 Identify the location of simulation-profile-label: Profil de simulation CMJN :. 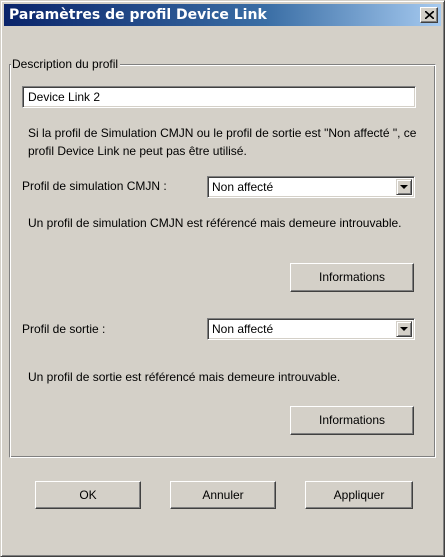
(94, 186).